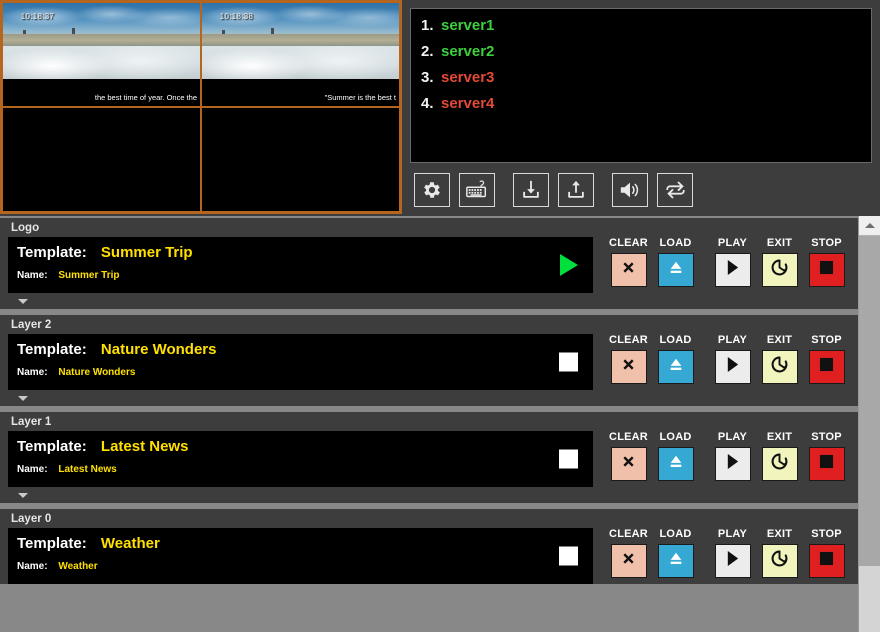 This screenshot has height=632, width=880. I want to click on layer-header: Layer 1, so click(31, 422).